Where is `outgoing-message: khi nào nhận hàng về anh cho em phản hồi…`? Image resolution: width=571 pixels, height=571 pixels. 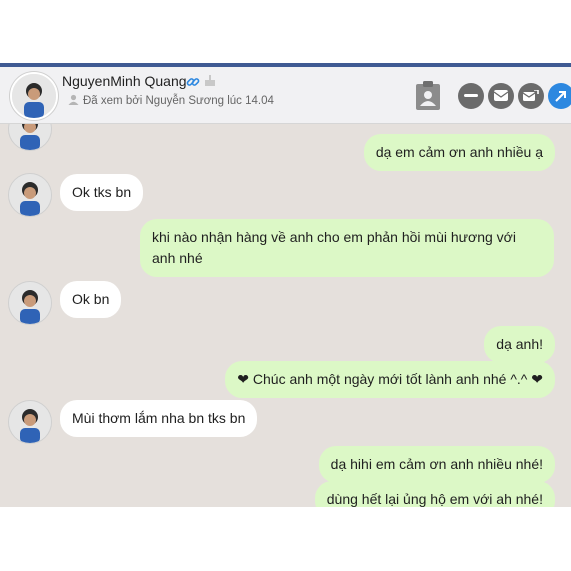
outgoing-message: khi nào nhận hàng về anh cho em phản hồi… is located at coordinates (347, 248).